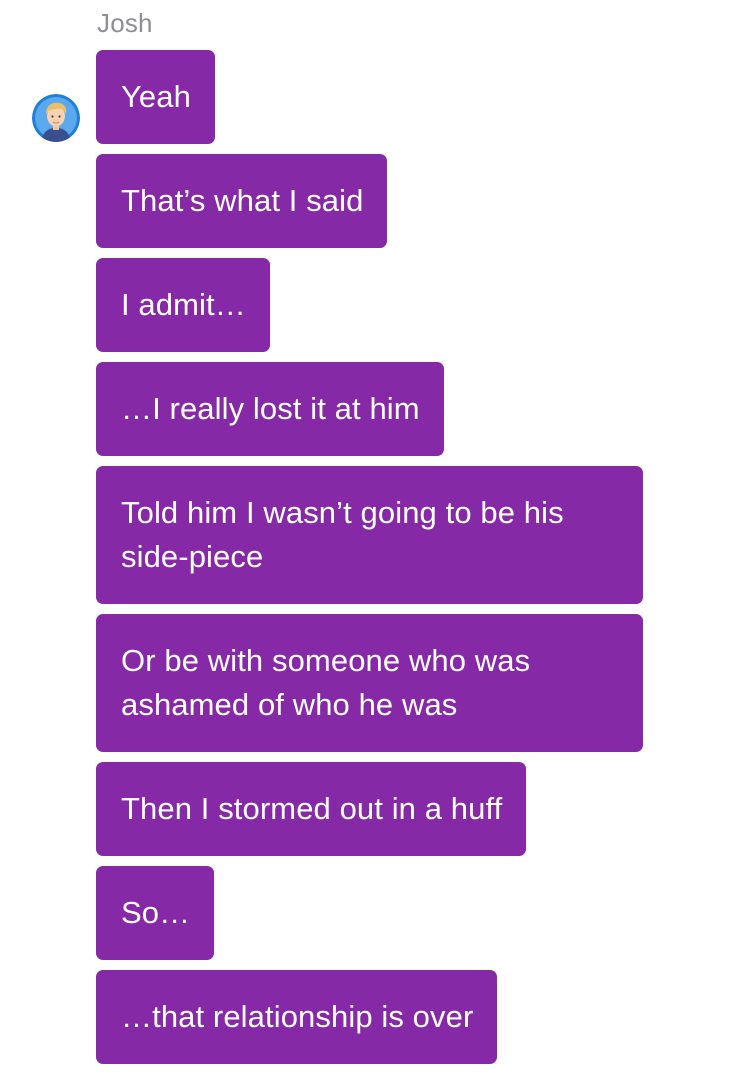  I want to click on message-bubble: That’s what I said, so click(242, 201).